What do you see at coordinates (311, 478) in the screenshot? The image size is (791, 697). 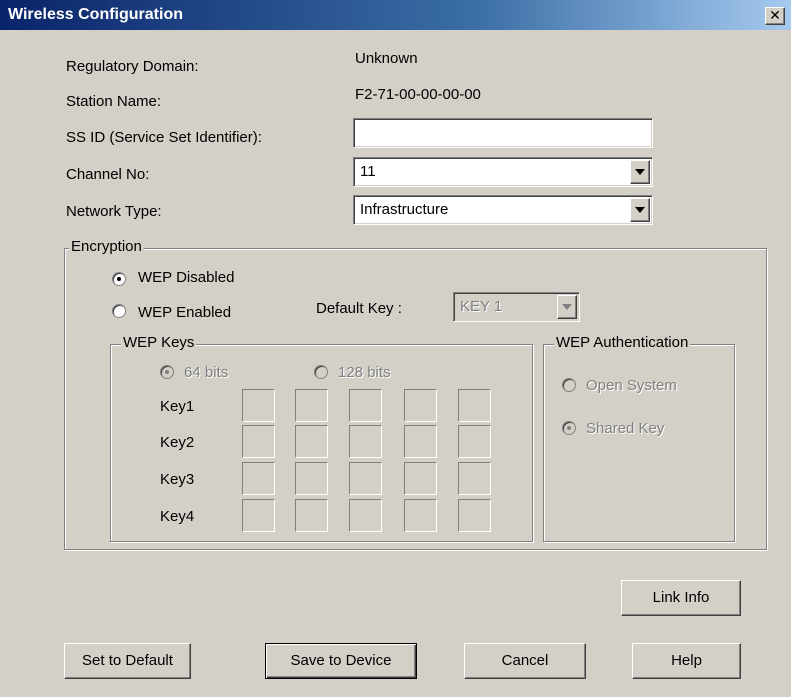 I see `key3-byte2-field` at bounding box center [311, 478].